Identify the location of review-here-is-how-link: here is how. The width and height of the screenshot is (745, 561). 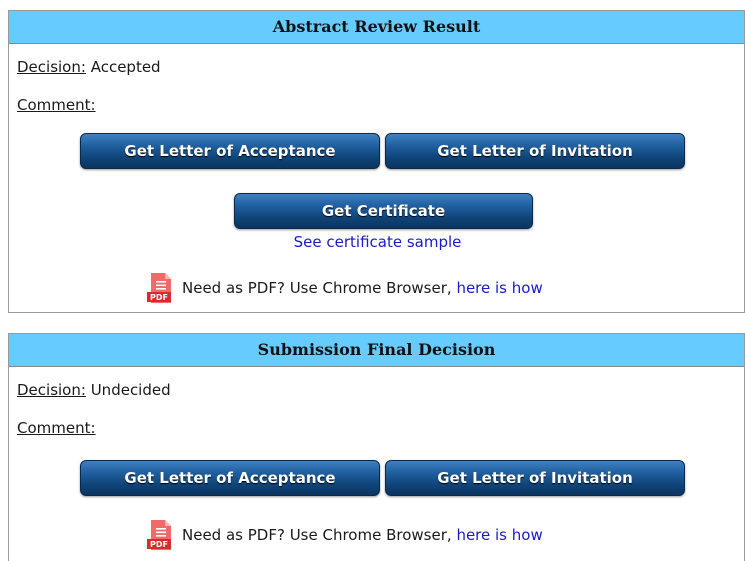
(499, 288).